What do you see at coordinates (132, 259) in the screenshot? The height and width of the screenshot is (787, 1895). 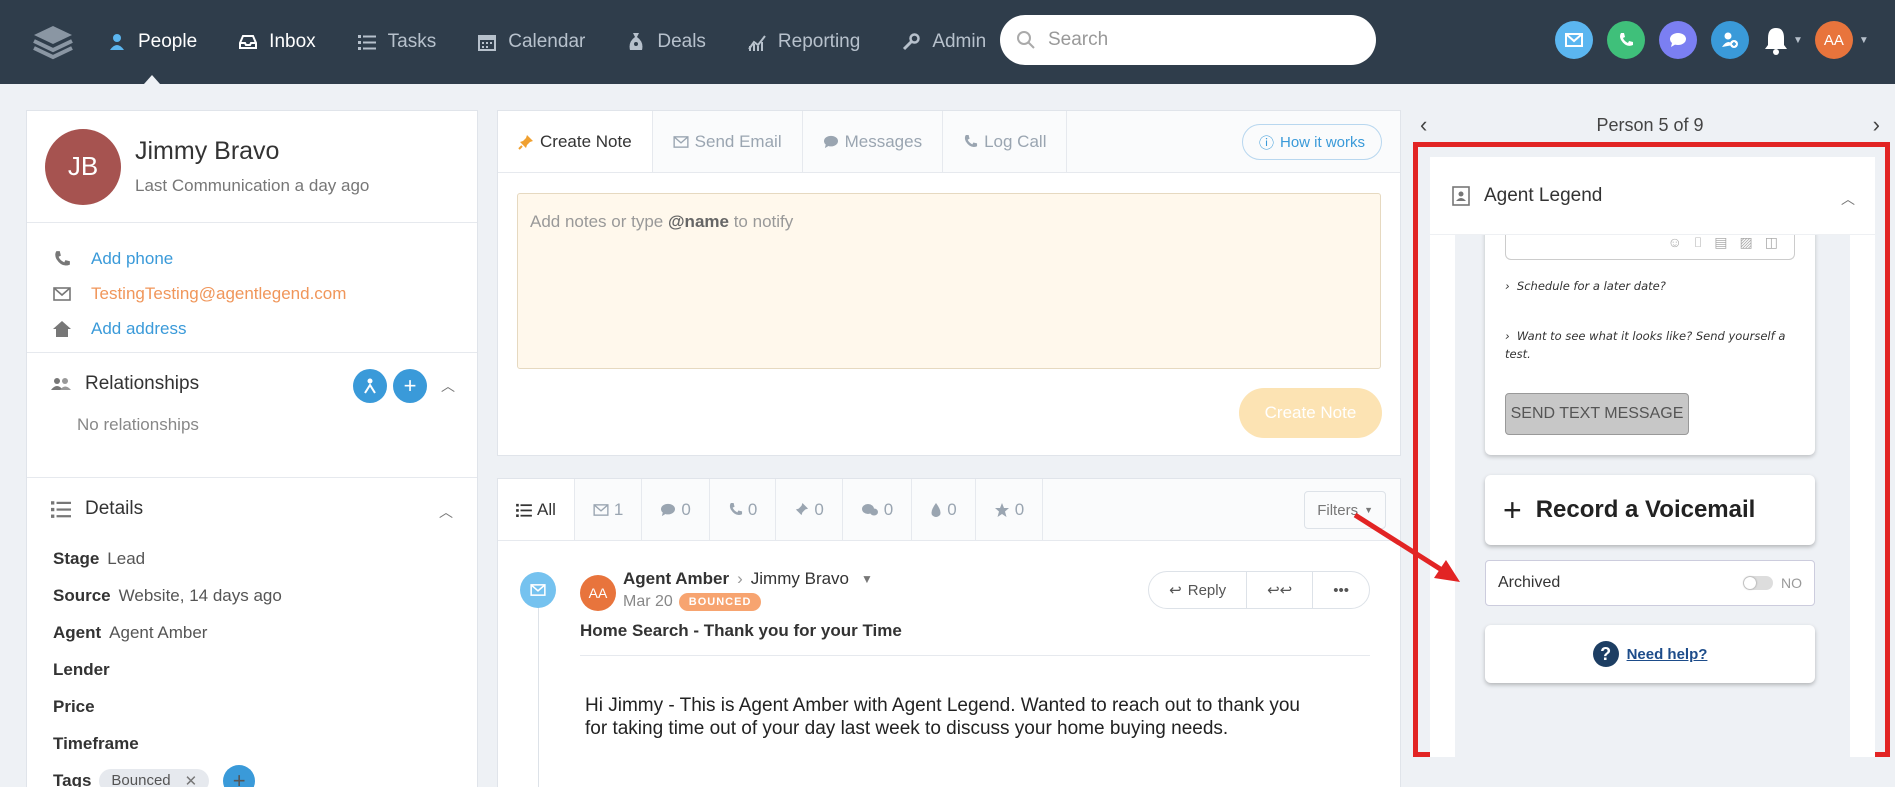 I see `add-phone-link: Add phone` at bounding box center [132, 259].